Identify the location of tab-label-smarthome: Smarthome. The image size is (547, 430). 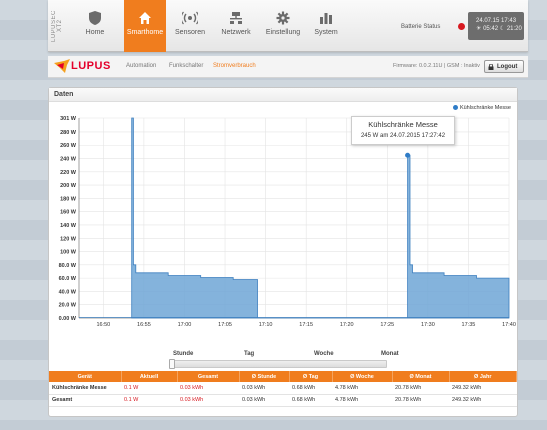
(145, 32).